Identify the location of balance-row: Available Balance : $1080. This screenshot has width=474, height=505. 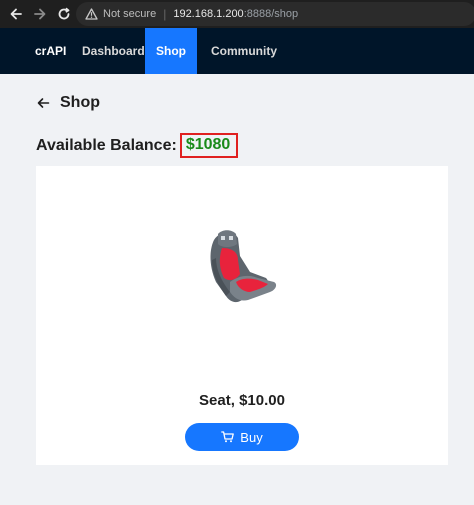
(137, 145).